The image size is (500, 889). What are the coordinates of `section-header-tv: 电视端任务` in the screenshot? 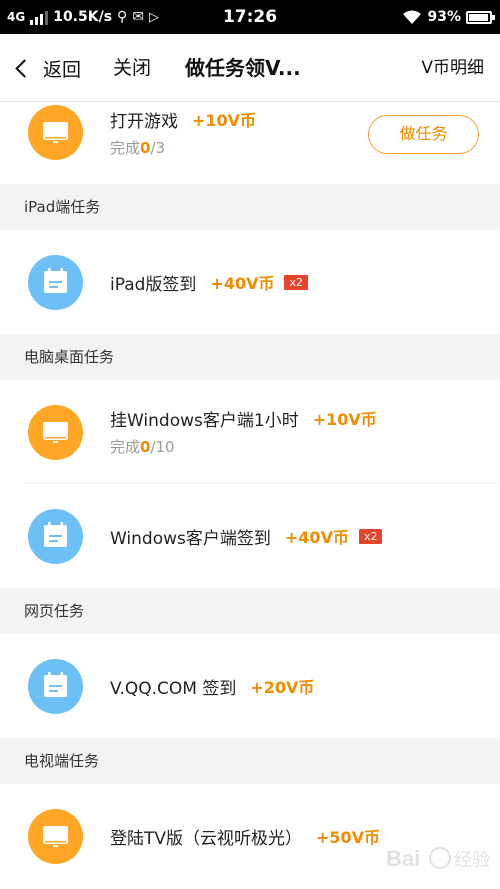 It's located at (250, 761).